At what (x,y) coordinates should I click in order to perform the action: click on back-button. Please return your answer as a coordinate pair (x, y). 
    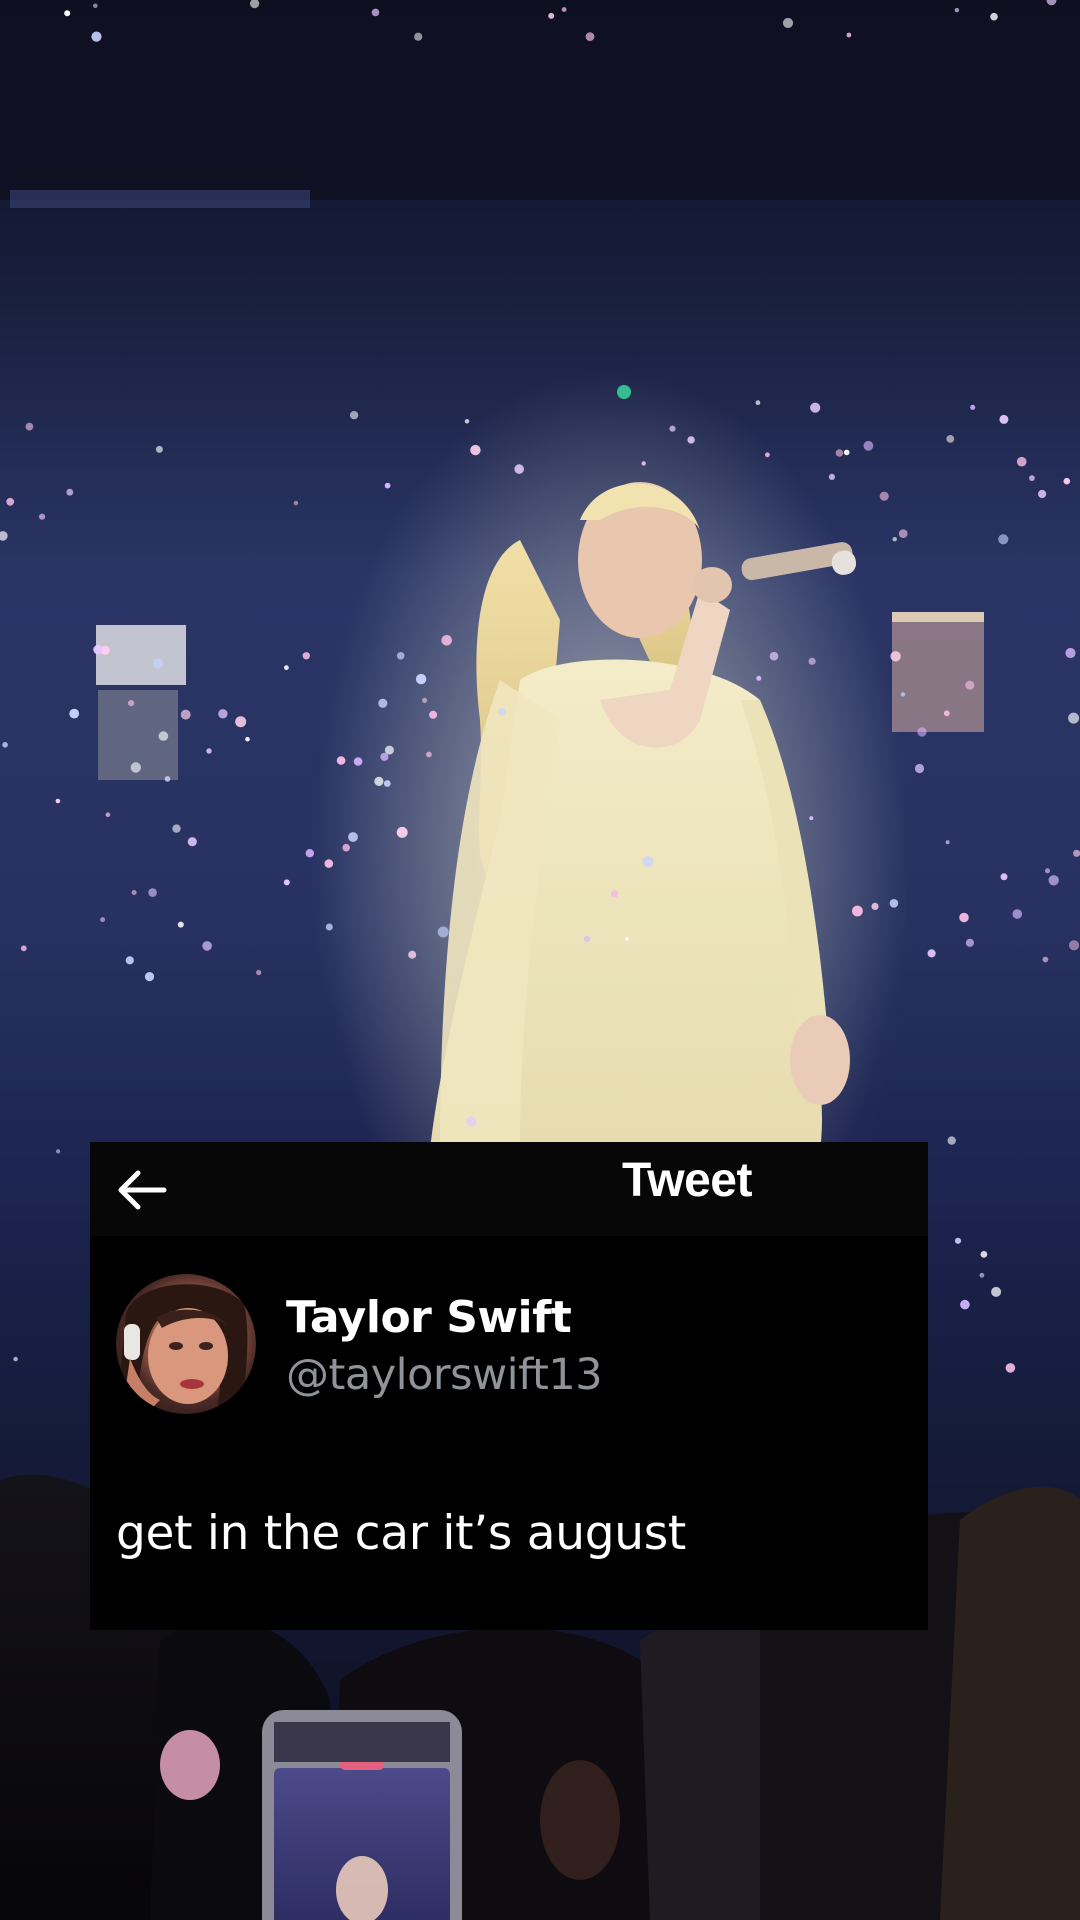
    Looking at the image, I should click on (142, 1190).